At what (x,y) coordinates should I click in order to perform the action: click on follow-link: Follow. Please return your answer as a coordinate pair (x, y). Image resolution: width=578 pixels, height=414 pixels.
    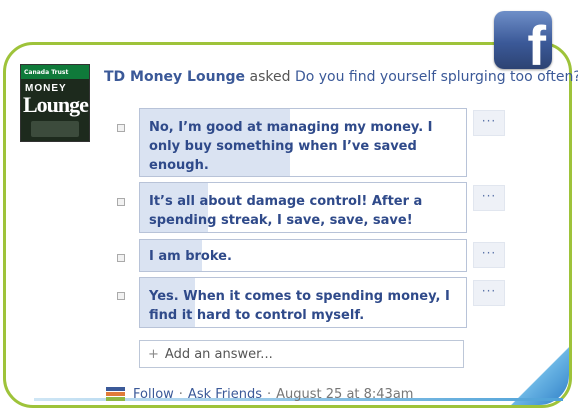
    Looking at the image, I should click on (153, 394).